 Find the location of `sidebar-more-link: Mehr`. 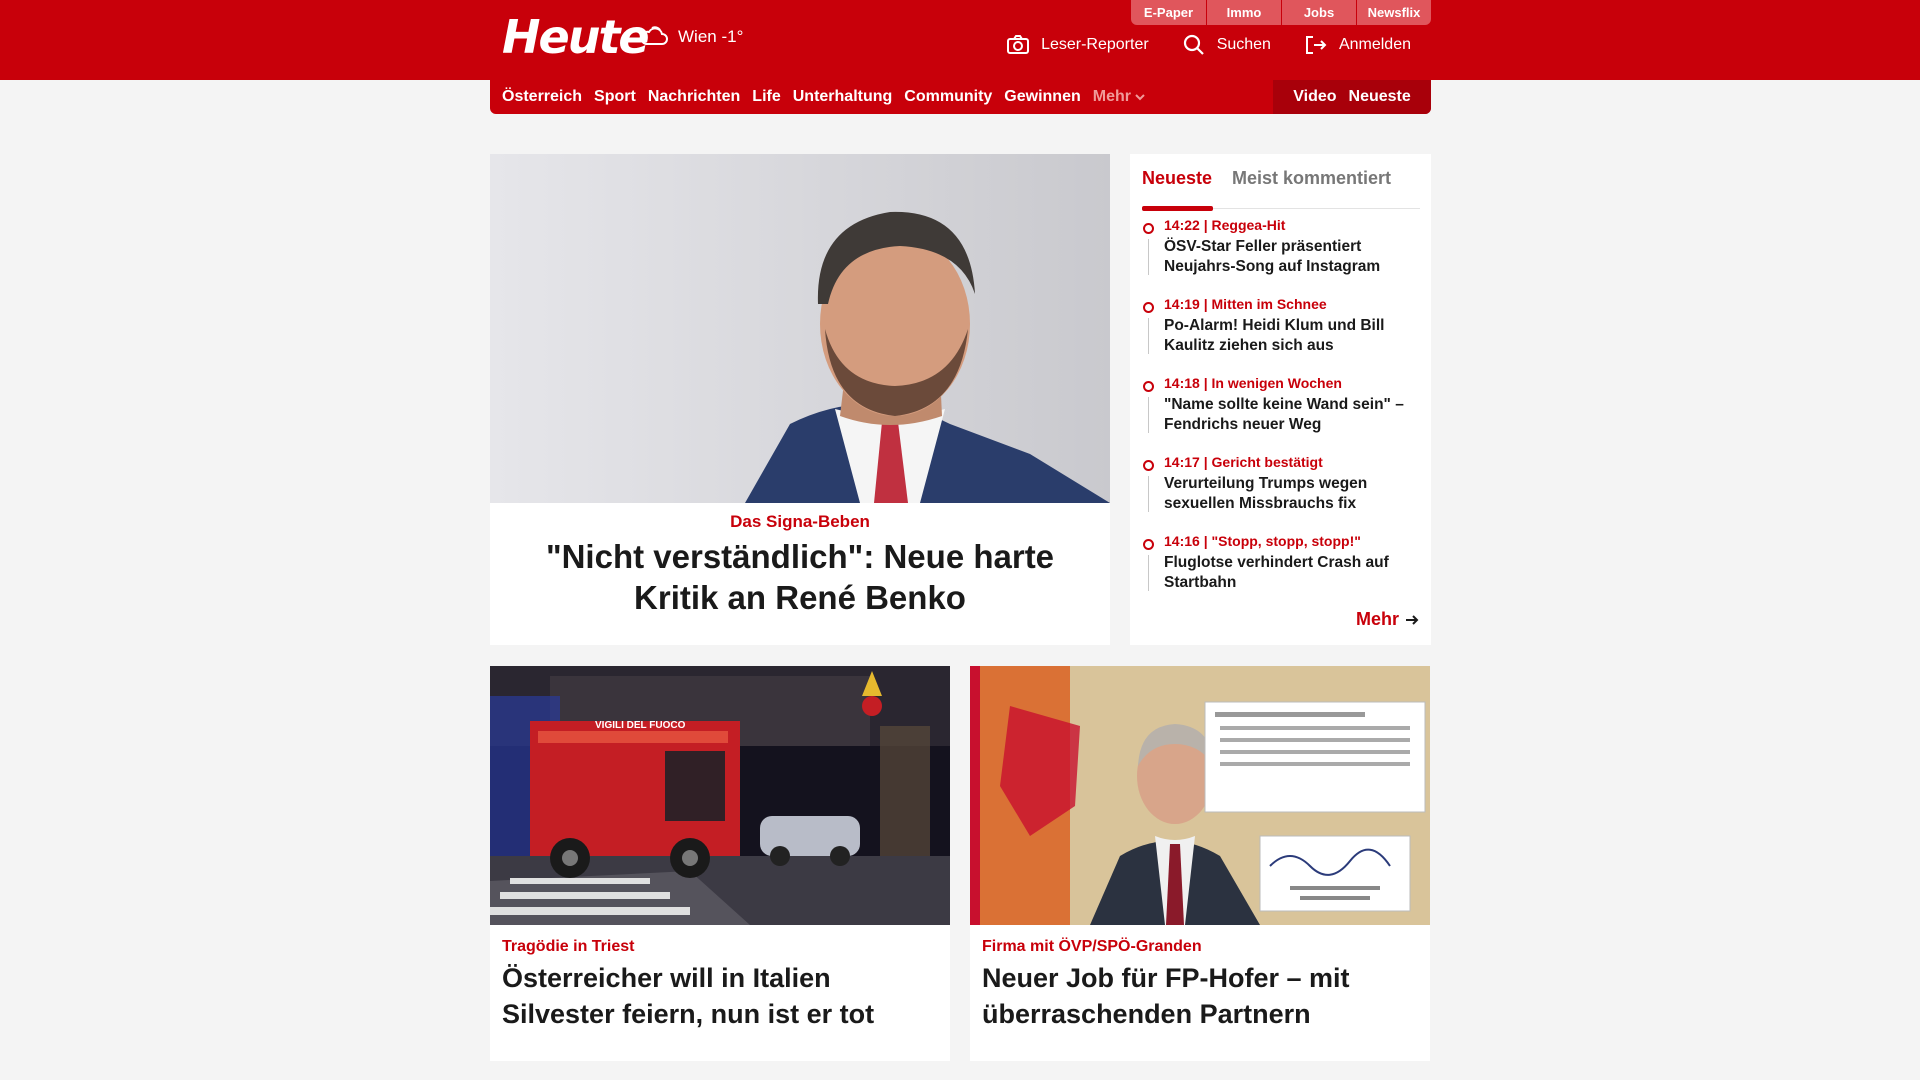

sidebar-more-link: Mehr is located at coordinates (1387, 619).